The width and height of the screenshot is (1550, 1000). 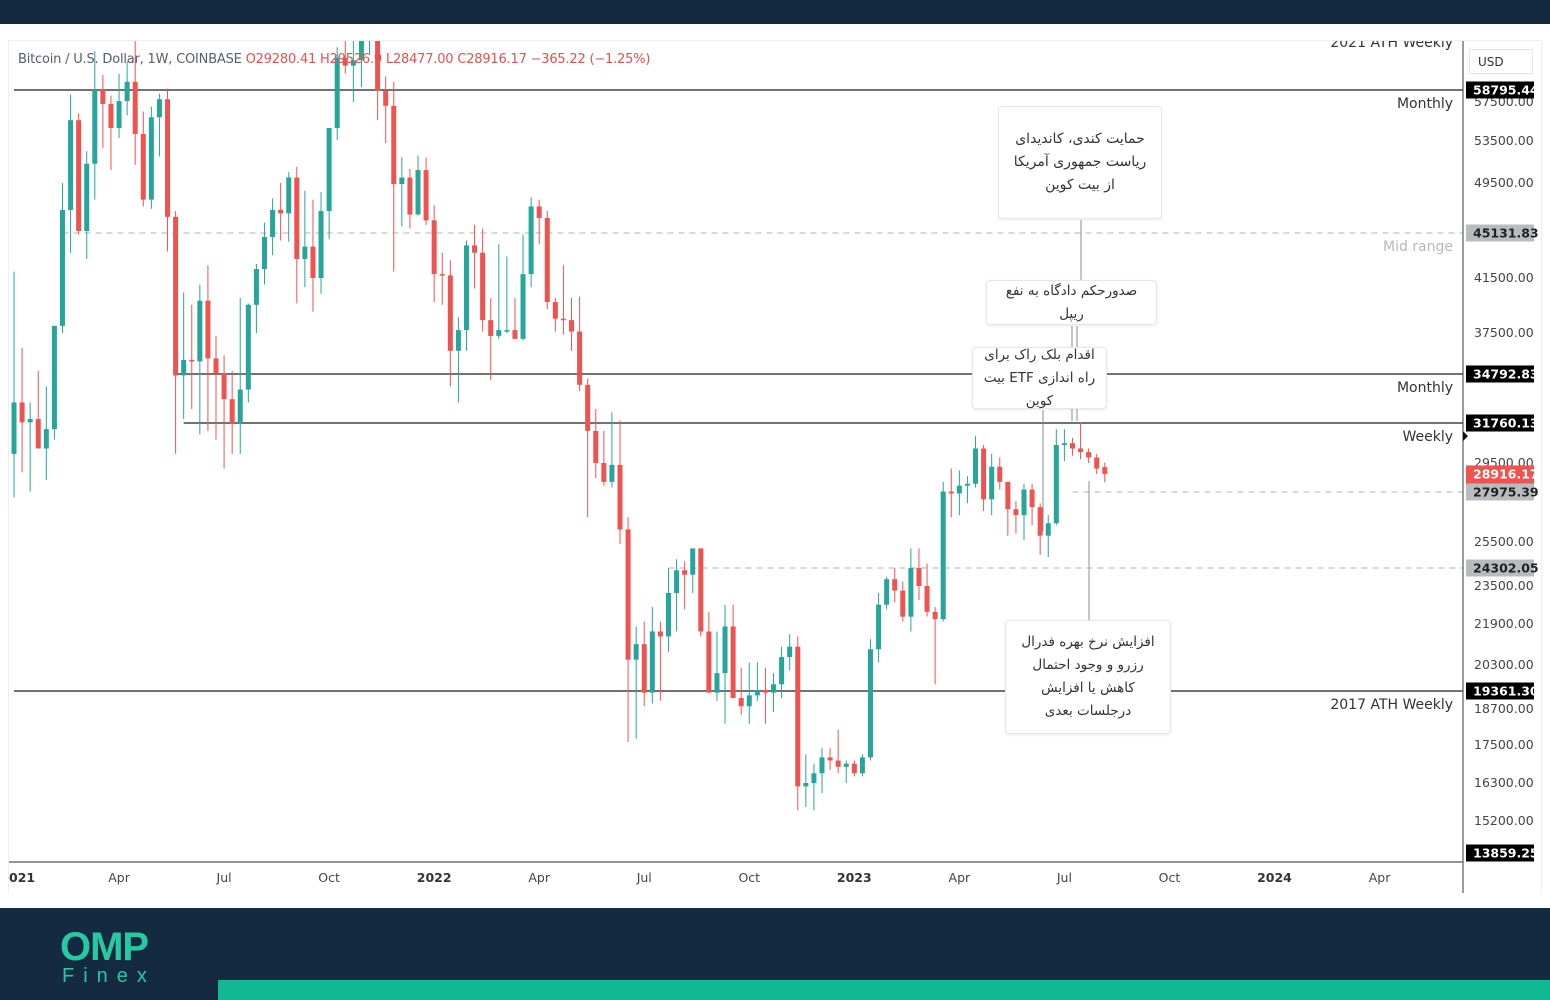 I want to click on y-tick-label: 16300.00, so click(x=1504, y=782).